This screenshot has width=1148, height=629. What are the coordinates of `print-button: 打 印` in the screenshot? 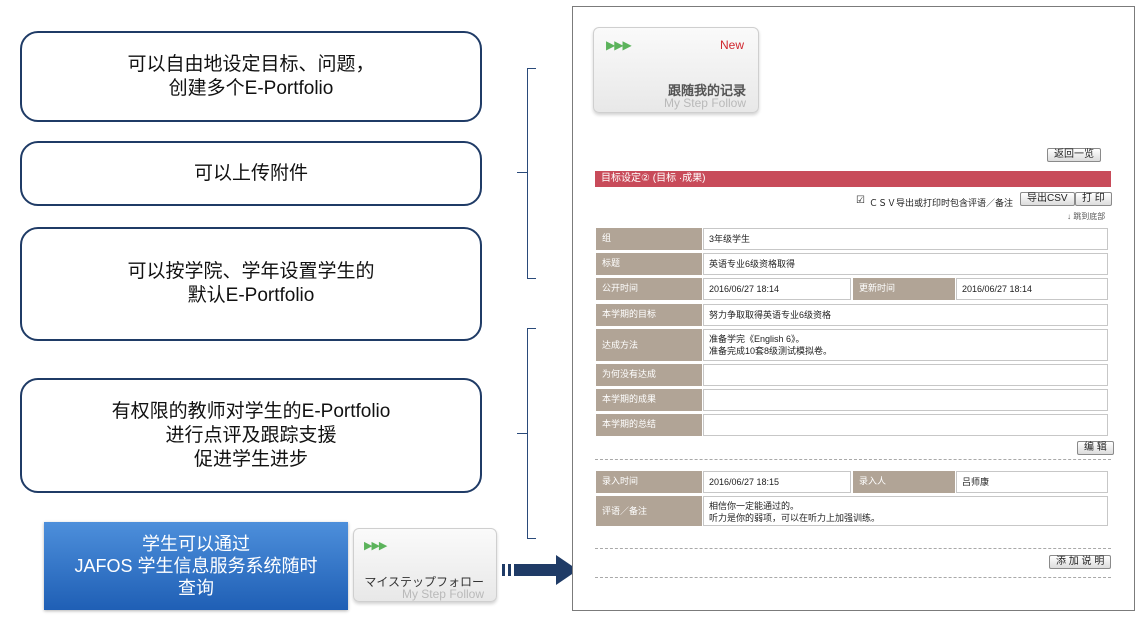 It's located at (1093, 199).